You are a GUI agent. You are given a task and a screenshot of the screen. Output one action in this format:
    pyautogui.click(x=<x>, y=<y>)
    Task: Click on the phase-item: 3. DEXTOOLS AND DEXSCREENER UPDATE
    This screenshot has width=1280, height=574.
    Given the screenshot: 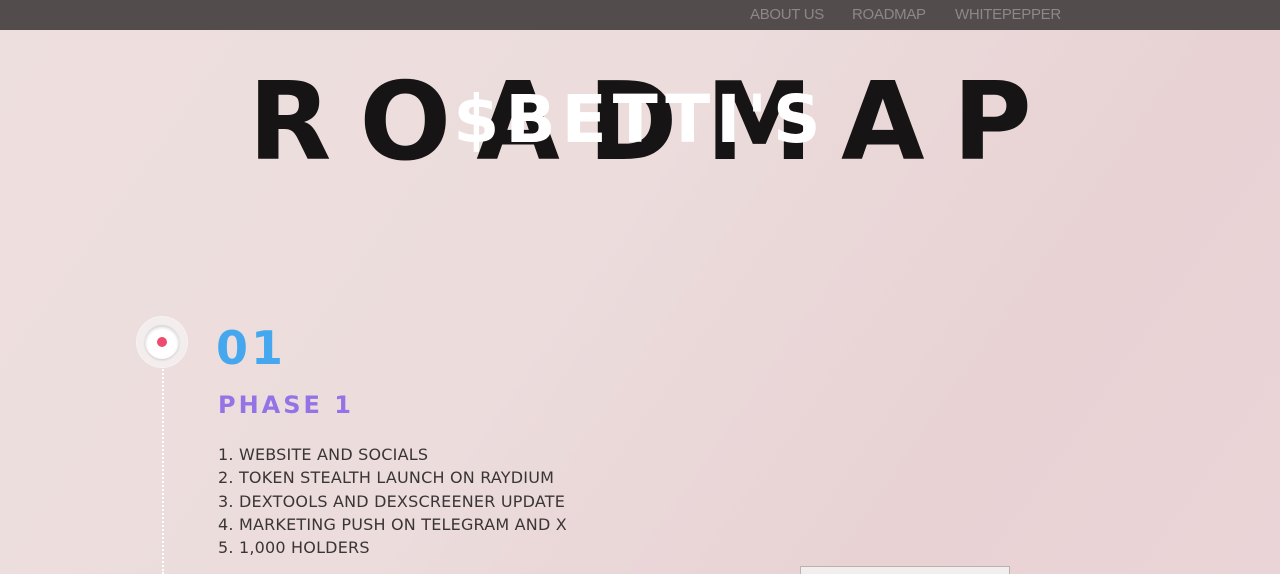 What is the action you would take?
    pyautogui.click(x=392, y=501)
    